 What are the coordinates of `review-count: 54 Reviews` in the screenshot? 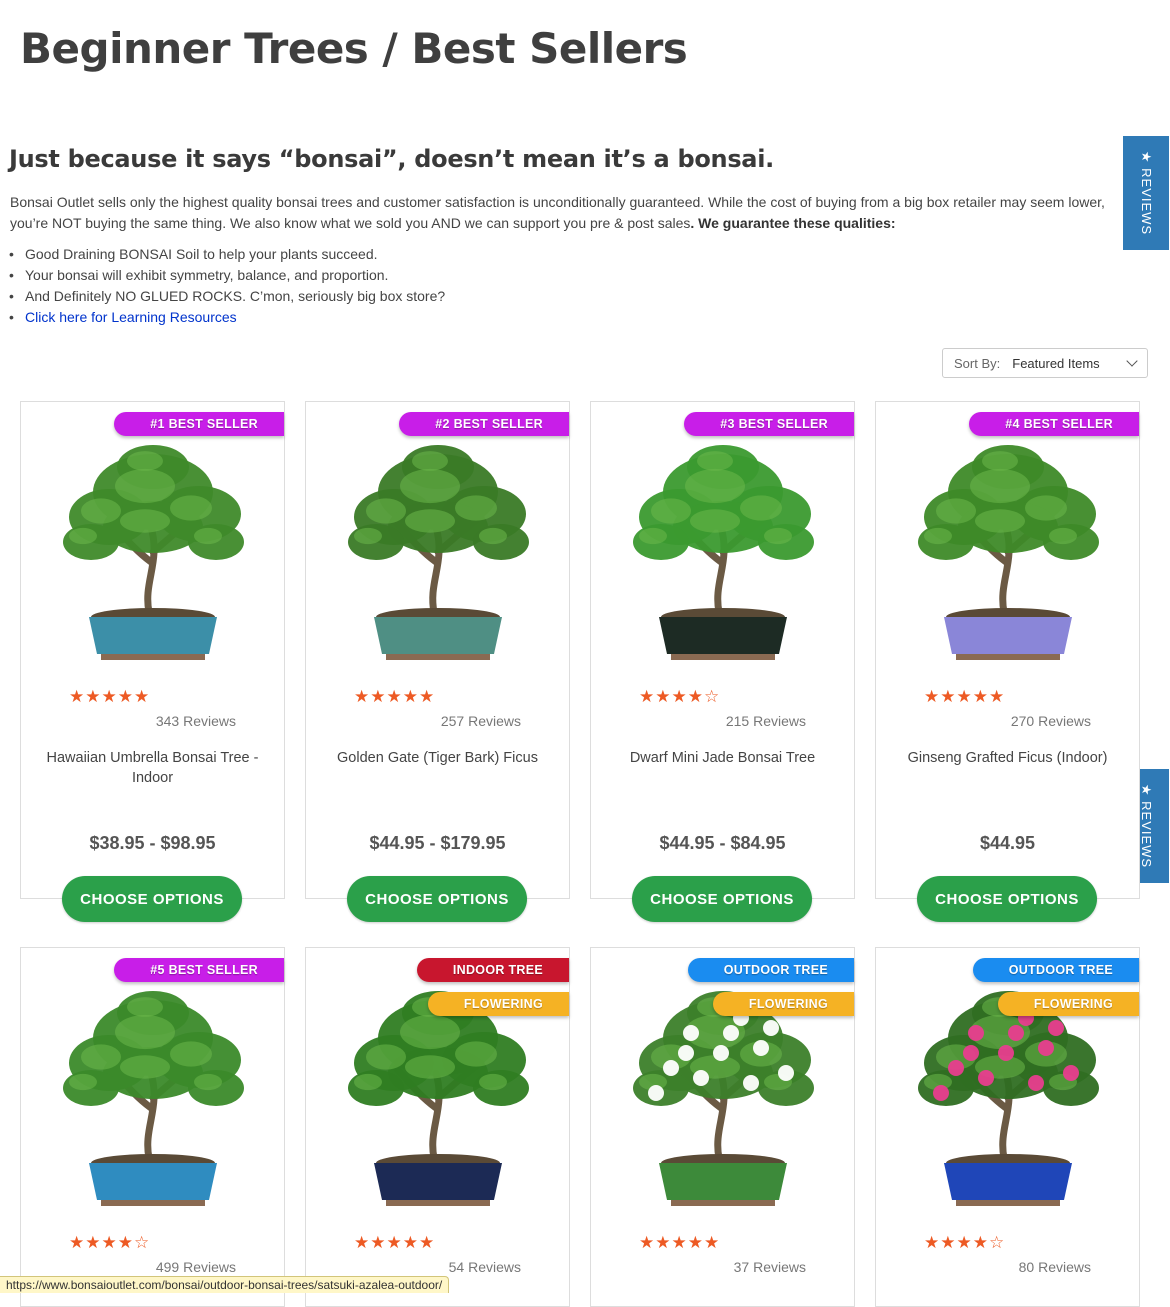 It's located at (485, 1267).